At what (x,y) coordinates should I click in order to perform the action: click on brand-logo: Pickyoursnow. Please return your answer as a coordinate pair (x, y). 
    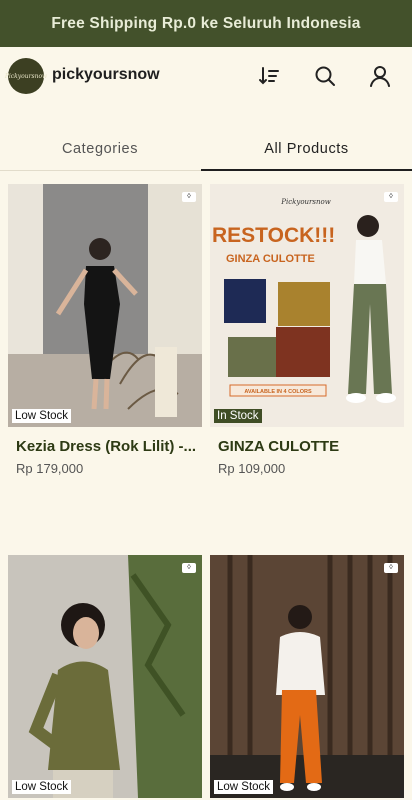
    Looking at the image, I should click on (26, 76).